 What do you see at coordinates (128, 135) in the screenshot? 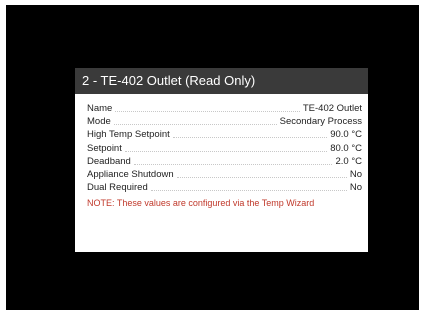
I see `row-label: High Temp Setpoint` at bounding box center [128, 135].